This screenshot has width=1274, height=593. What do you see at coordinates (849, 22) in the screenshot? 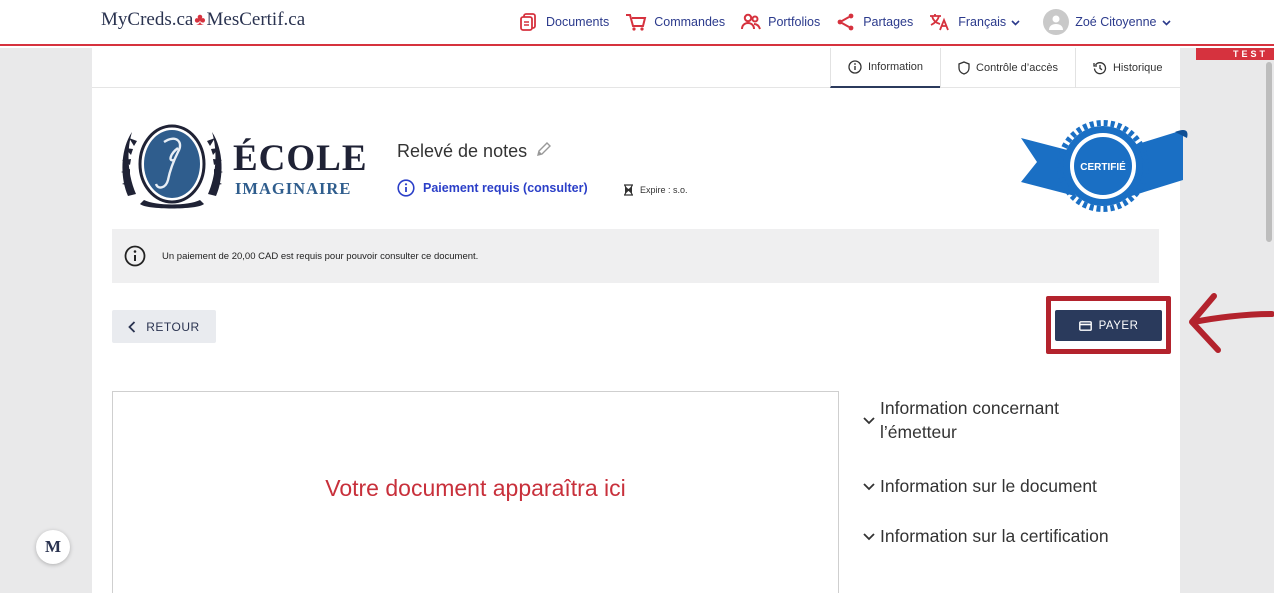
I see `share-icon` at bounding box center [849, 22].